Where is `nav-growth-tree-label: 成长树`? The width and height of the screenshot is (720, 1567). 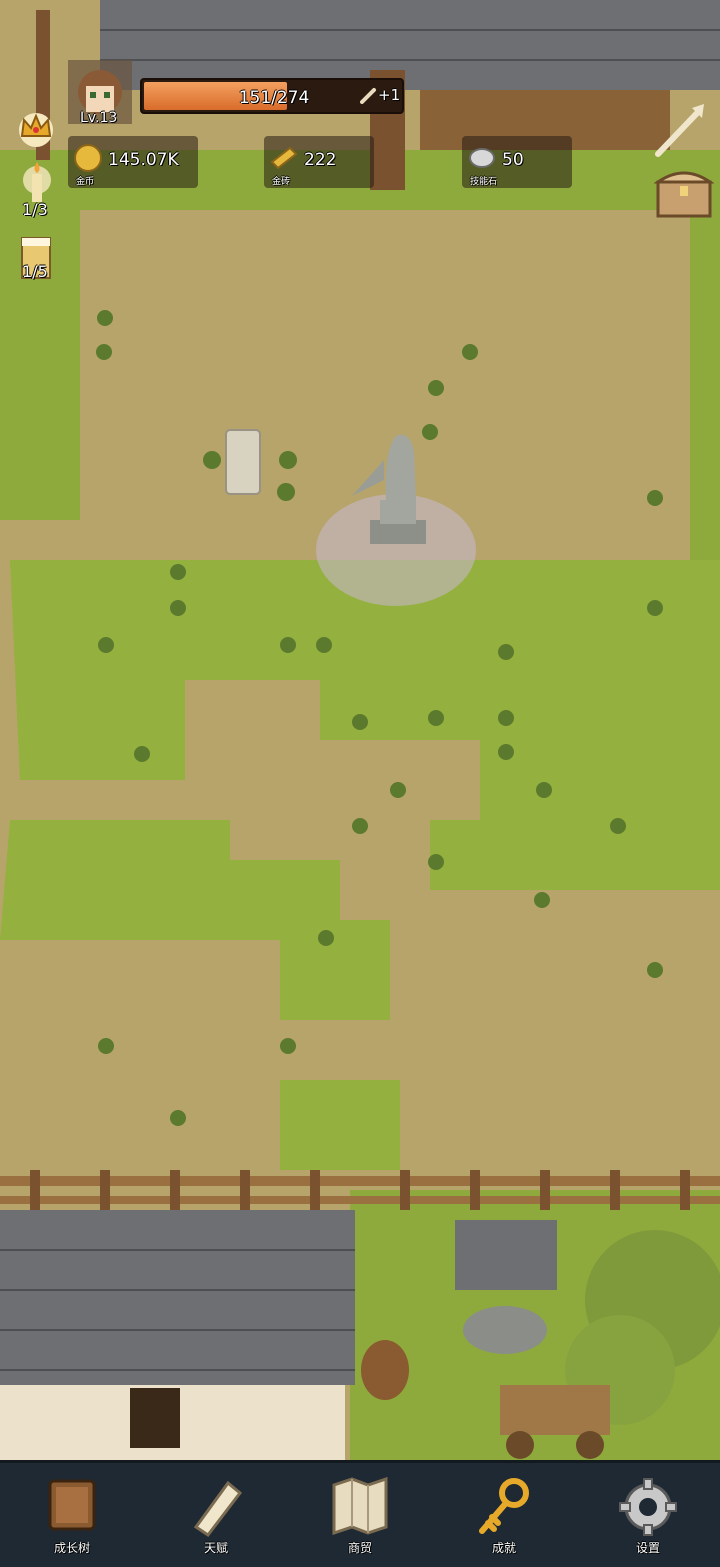 nav-growth-tree-label: 成长树 is located at coordinates (71, 1548).